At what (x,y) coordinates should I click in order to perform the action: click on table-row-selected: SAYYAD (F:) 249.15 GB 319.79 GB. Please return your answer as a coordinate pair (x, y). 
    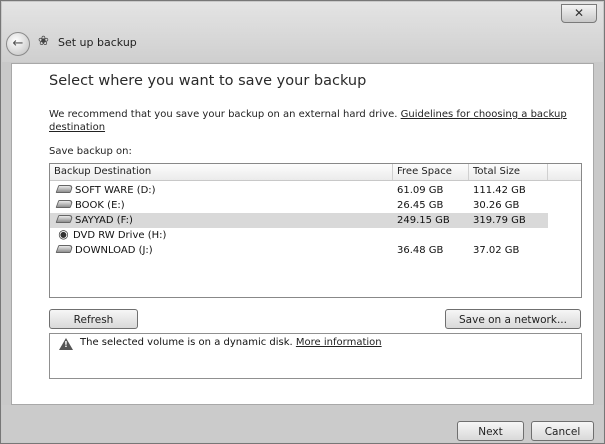
    Looking at the image, I should click on (299, 220).